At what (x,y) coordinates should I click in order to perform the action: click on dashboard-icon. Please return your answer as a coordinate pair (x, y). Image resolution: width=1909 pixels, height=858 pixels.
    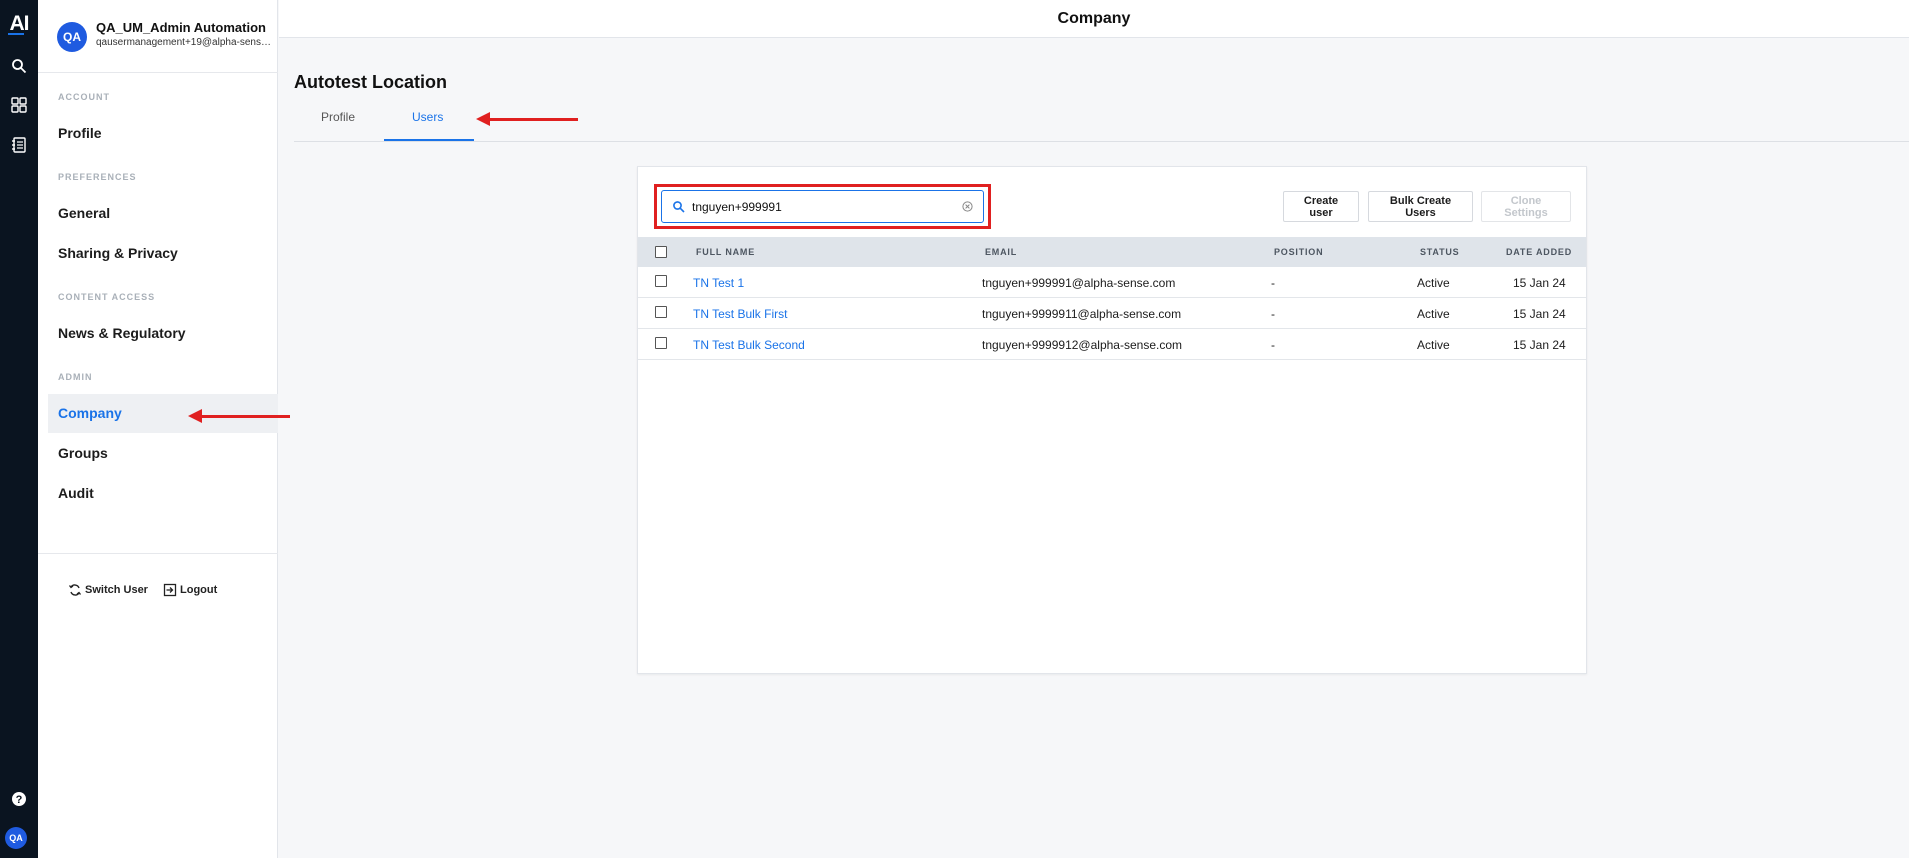
    Looking at the image, I should click on (19, 105).